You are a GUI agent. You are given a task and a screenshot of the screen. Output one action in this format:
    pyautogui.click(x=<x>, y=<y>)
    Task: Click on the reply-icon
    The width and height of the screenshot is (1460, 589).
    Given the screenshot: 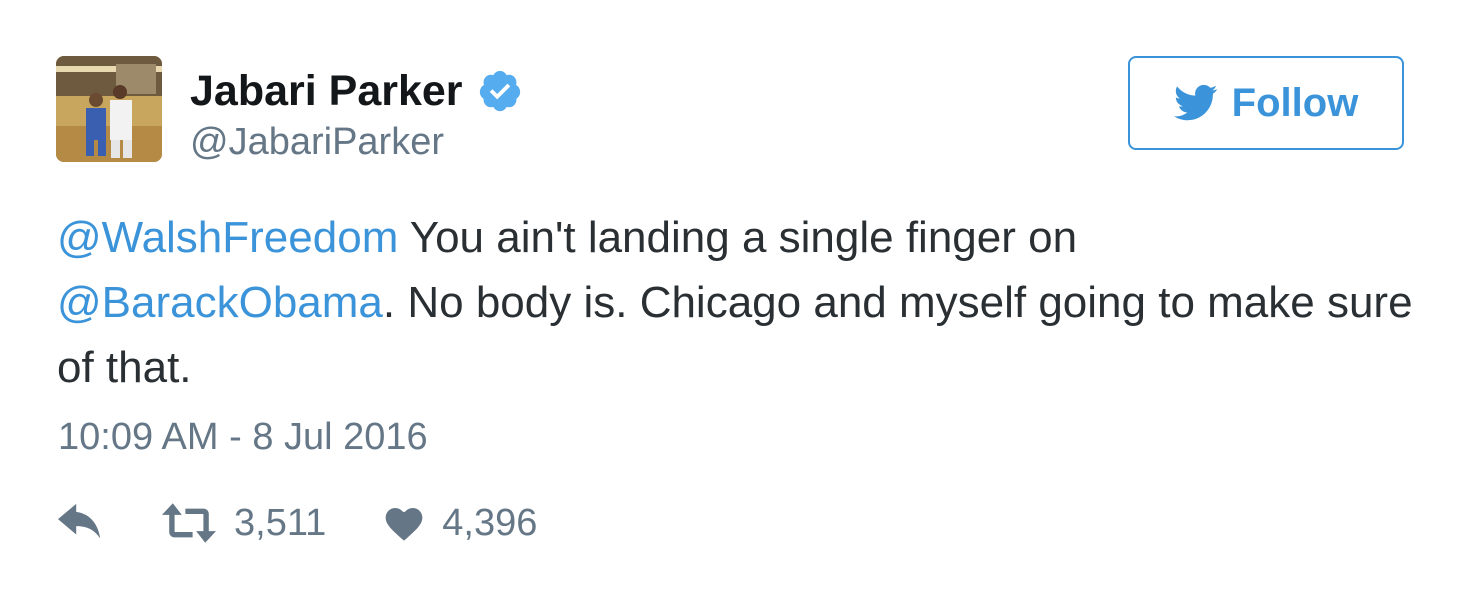 What is the action you would take?
    pyautogui.click(x=79, y=521)
    